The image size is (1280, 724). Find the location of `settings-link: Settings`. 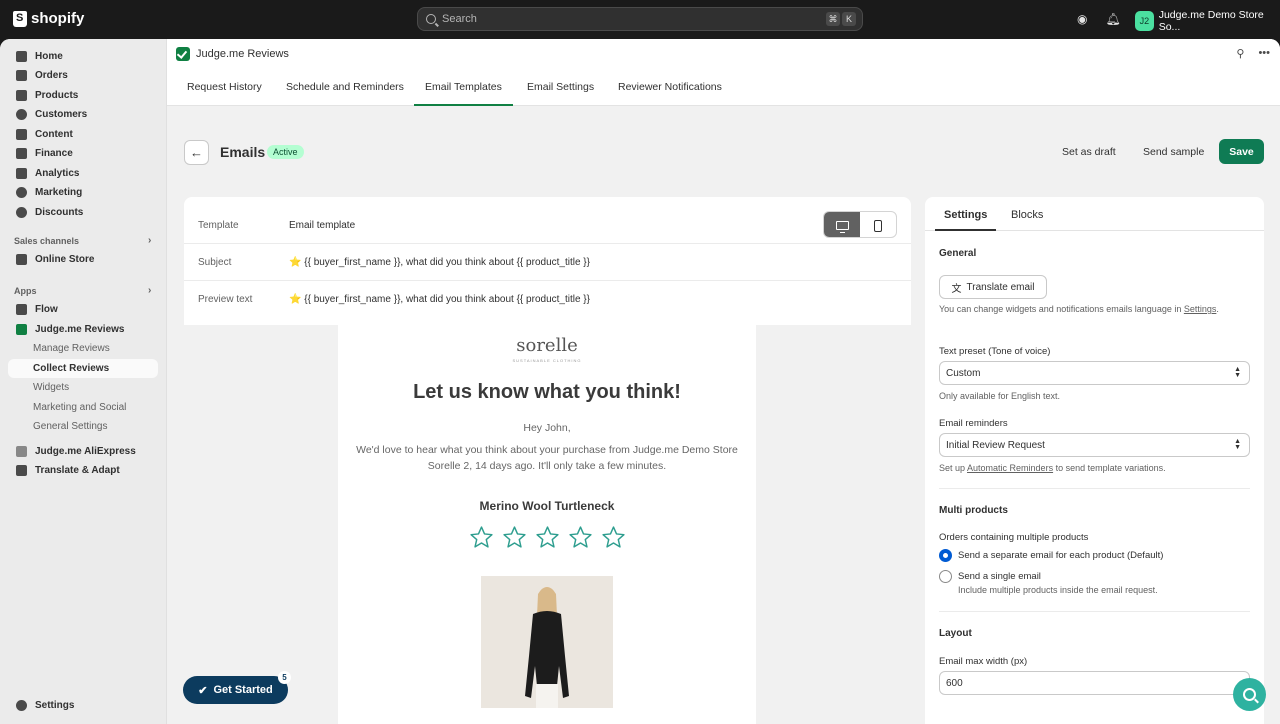

settings-link: Settings is located at coordinates (1200, 309).